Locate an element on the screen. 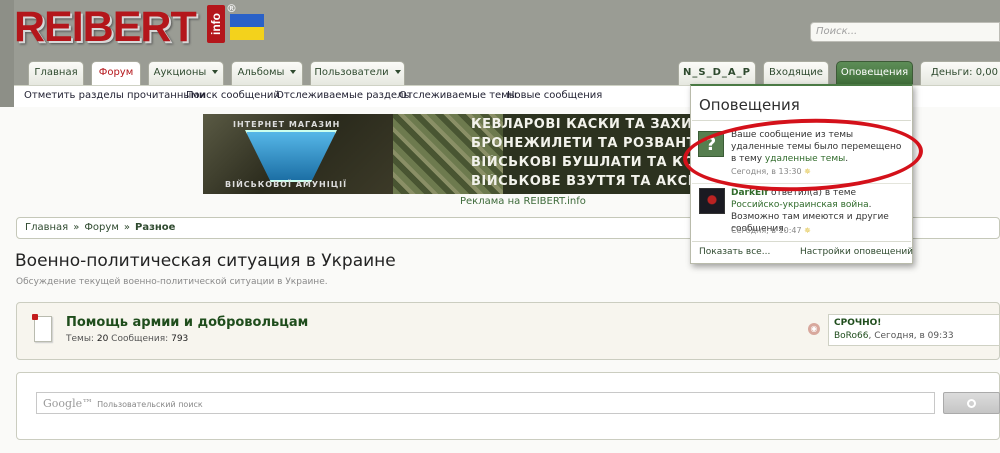 The width and height of the screenshot is (1000, 453). tab-inbox: Входящие is located at coordinates (796, 73).